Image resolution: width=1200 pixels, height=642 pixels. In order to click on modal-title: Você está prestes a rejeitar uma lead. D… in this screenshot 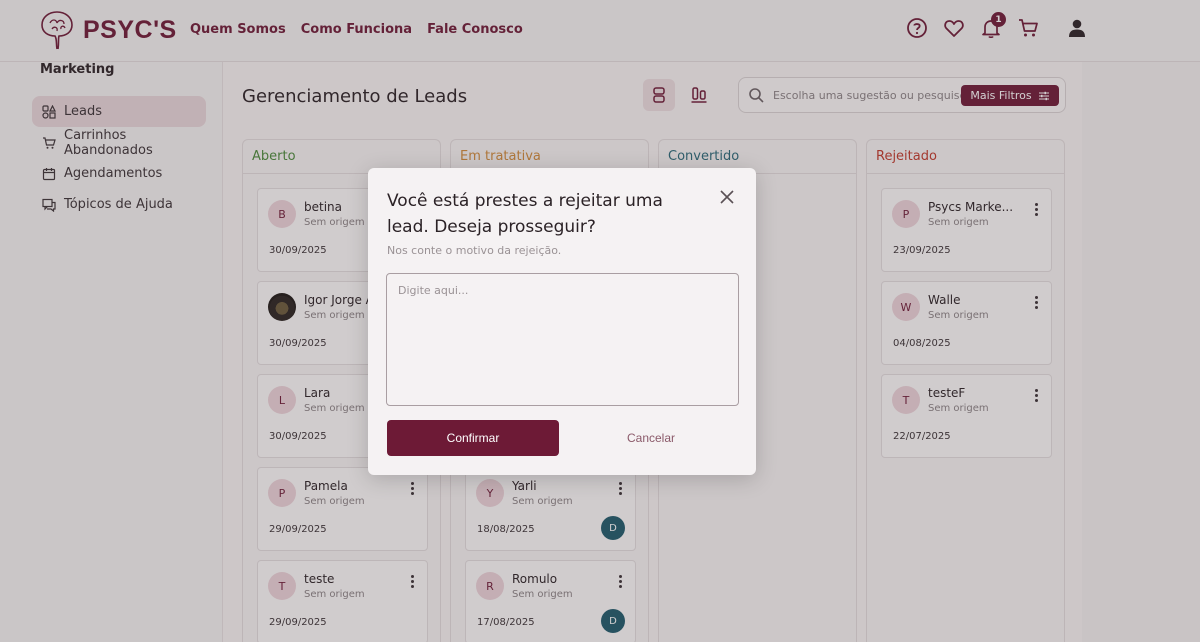, I will do `click(525, 214)`.